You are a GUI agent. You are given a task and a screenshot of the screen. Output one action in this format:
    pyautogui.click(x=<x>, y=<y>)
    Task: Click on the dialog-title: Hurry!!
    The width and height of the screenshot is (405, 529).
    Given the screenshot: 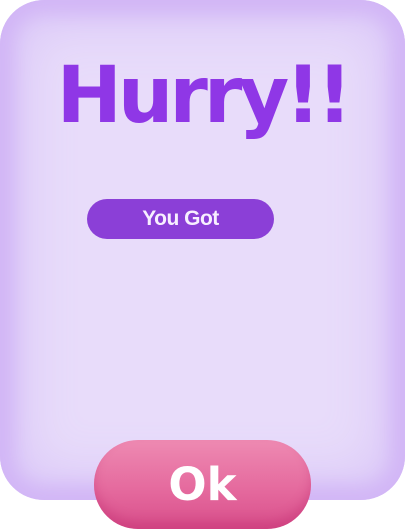 What is the action you would take?
    pyautogui.click(x=204, y=96)
    